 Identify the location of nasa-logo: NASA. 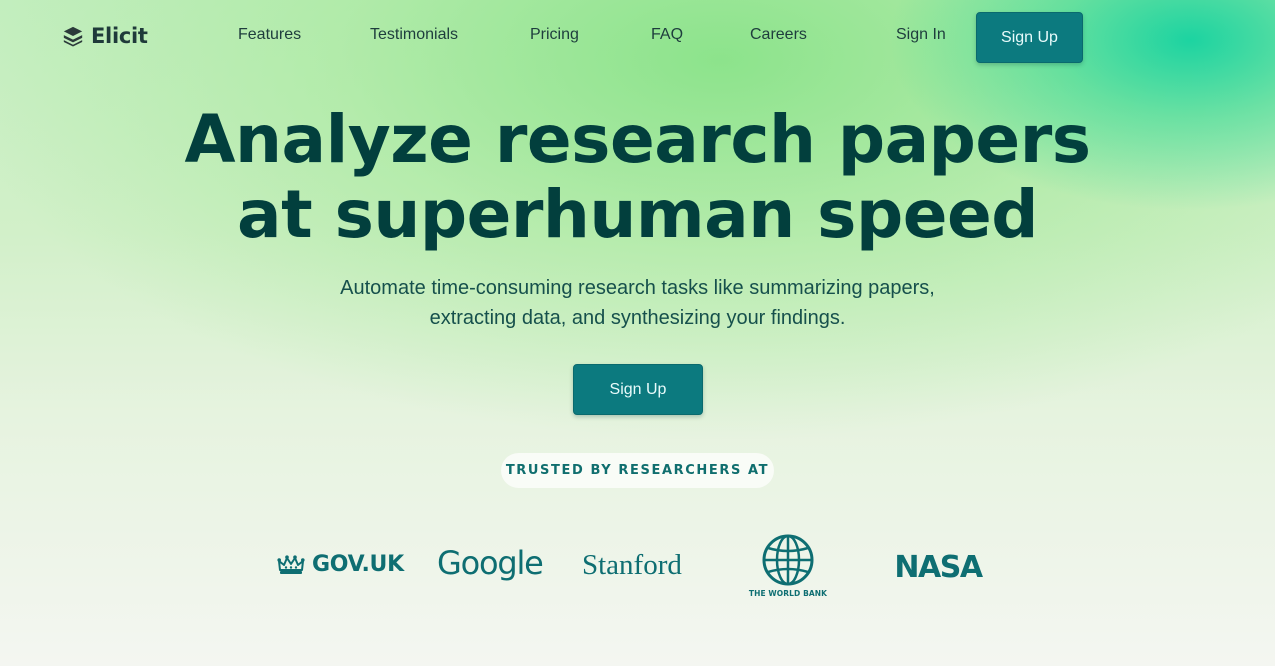
(938, 565).